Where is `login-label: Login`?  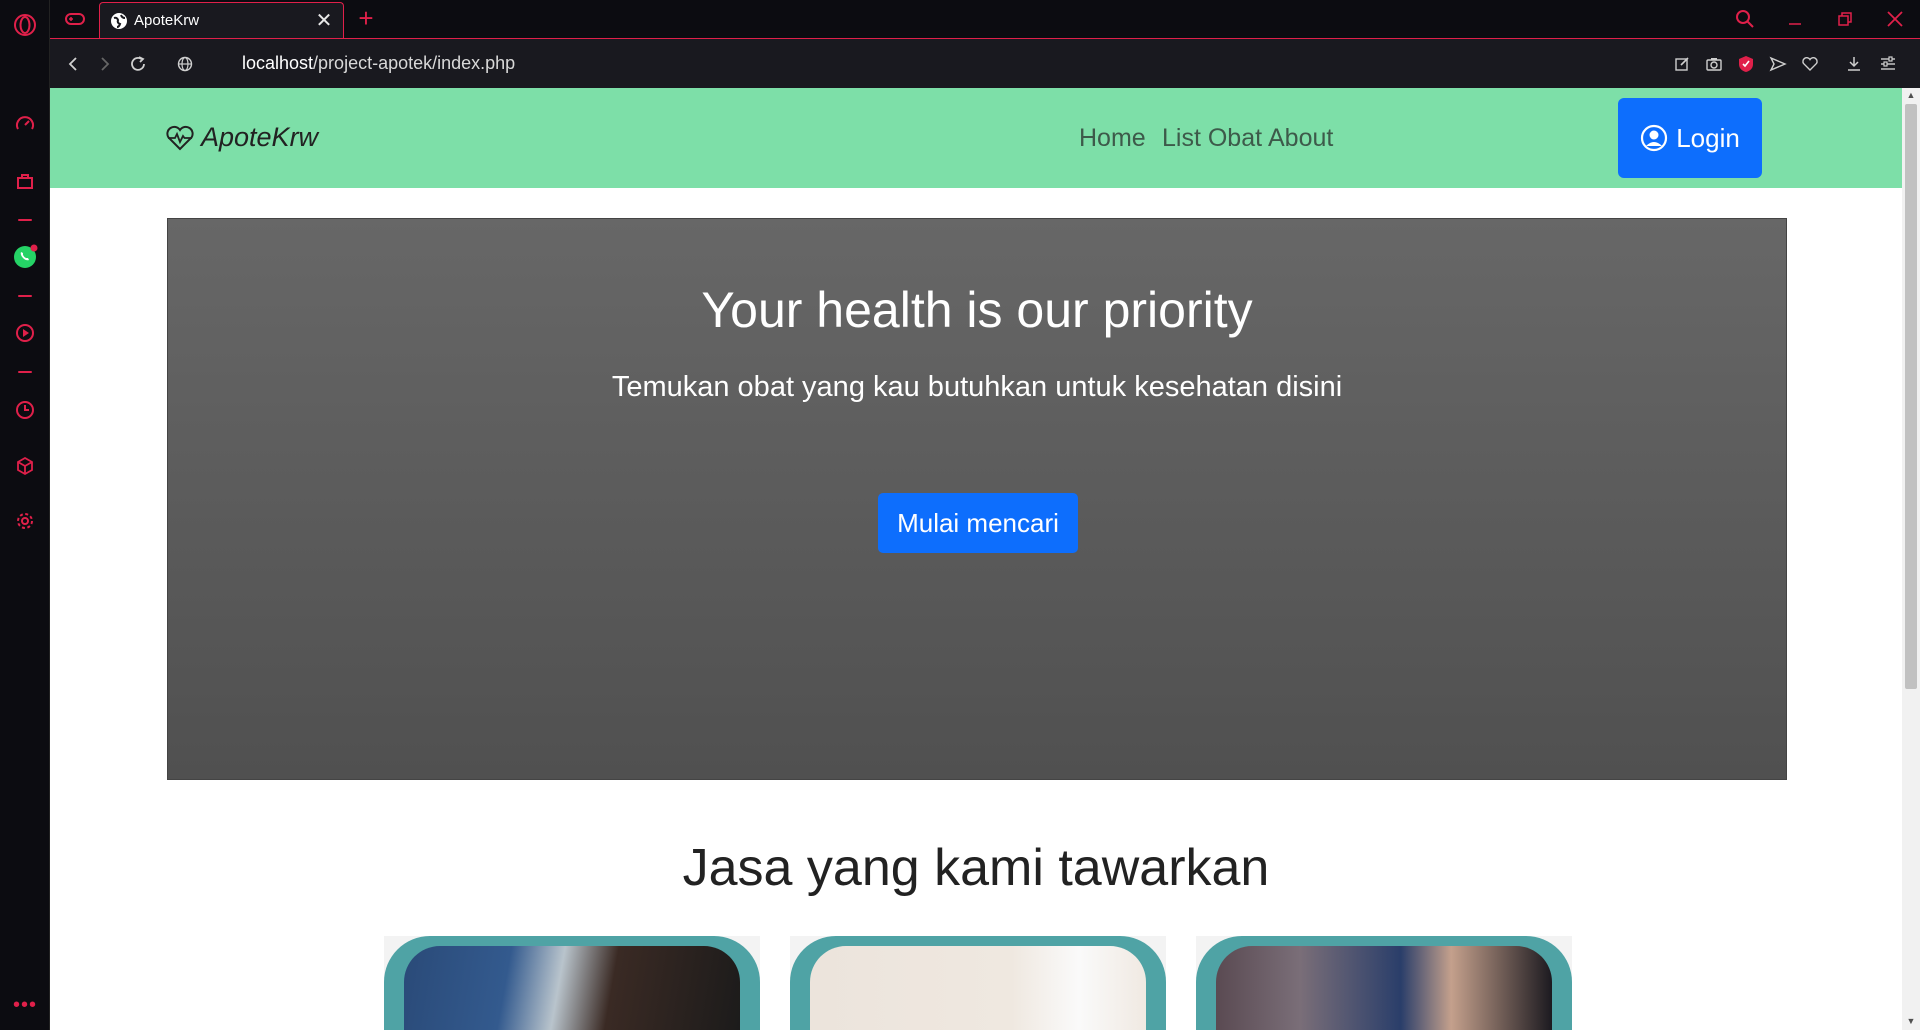
login-label: Login is located at coordinates (1708, 137).